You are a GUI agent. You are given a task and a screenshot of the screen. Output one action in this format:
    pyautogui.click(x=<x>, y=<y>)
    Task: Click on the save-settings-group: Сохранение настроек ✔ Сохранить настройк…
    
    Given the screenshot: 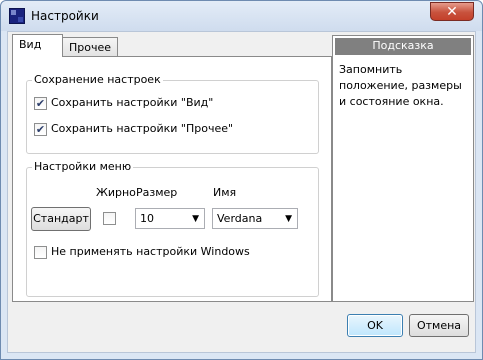 What is the action you would take?
    pyautogui.click(x=172, y=113)
    